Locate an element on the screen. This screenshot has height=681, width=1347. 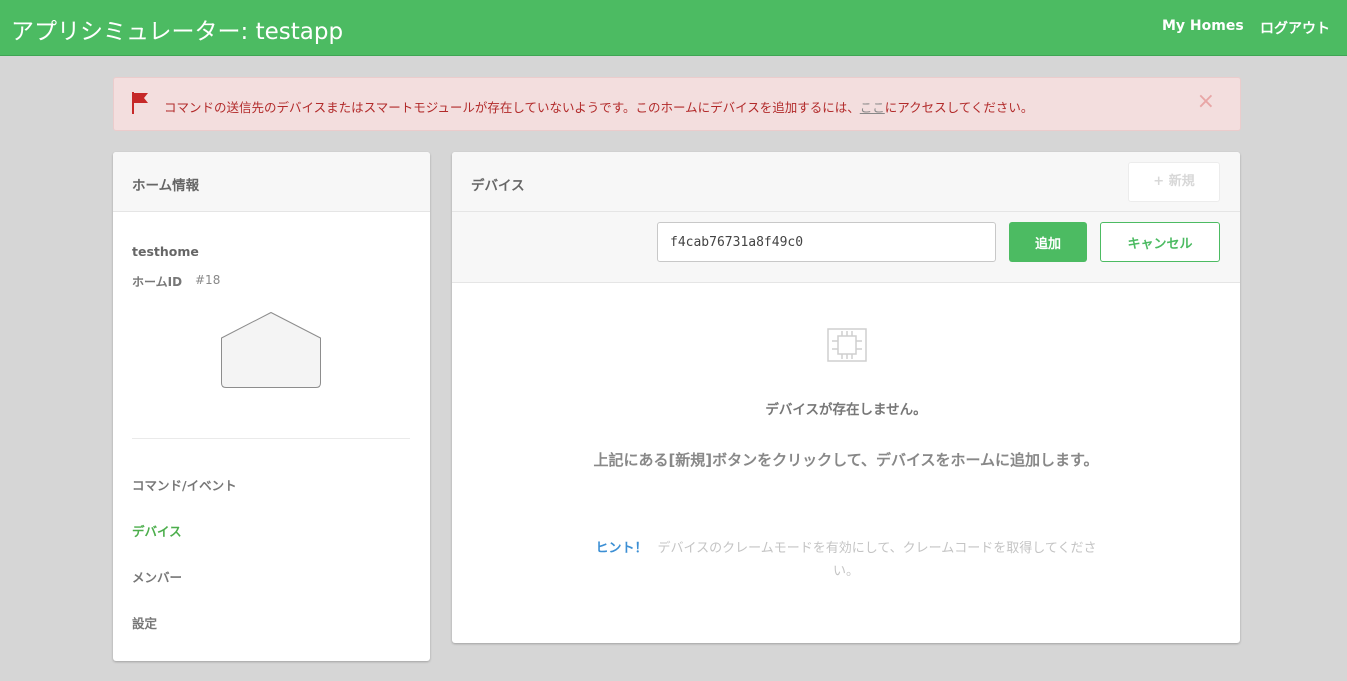
hint-text: ヒント！ デバイスのクレームモードを有効にして、クレームコードを取得してください。 is located at coordinates (846, 561).